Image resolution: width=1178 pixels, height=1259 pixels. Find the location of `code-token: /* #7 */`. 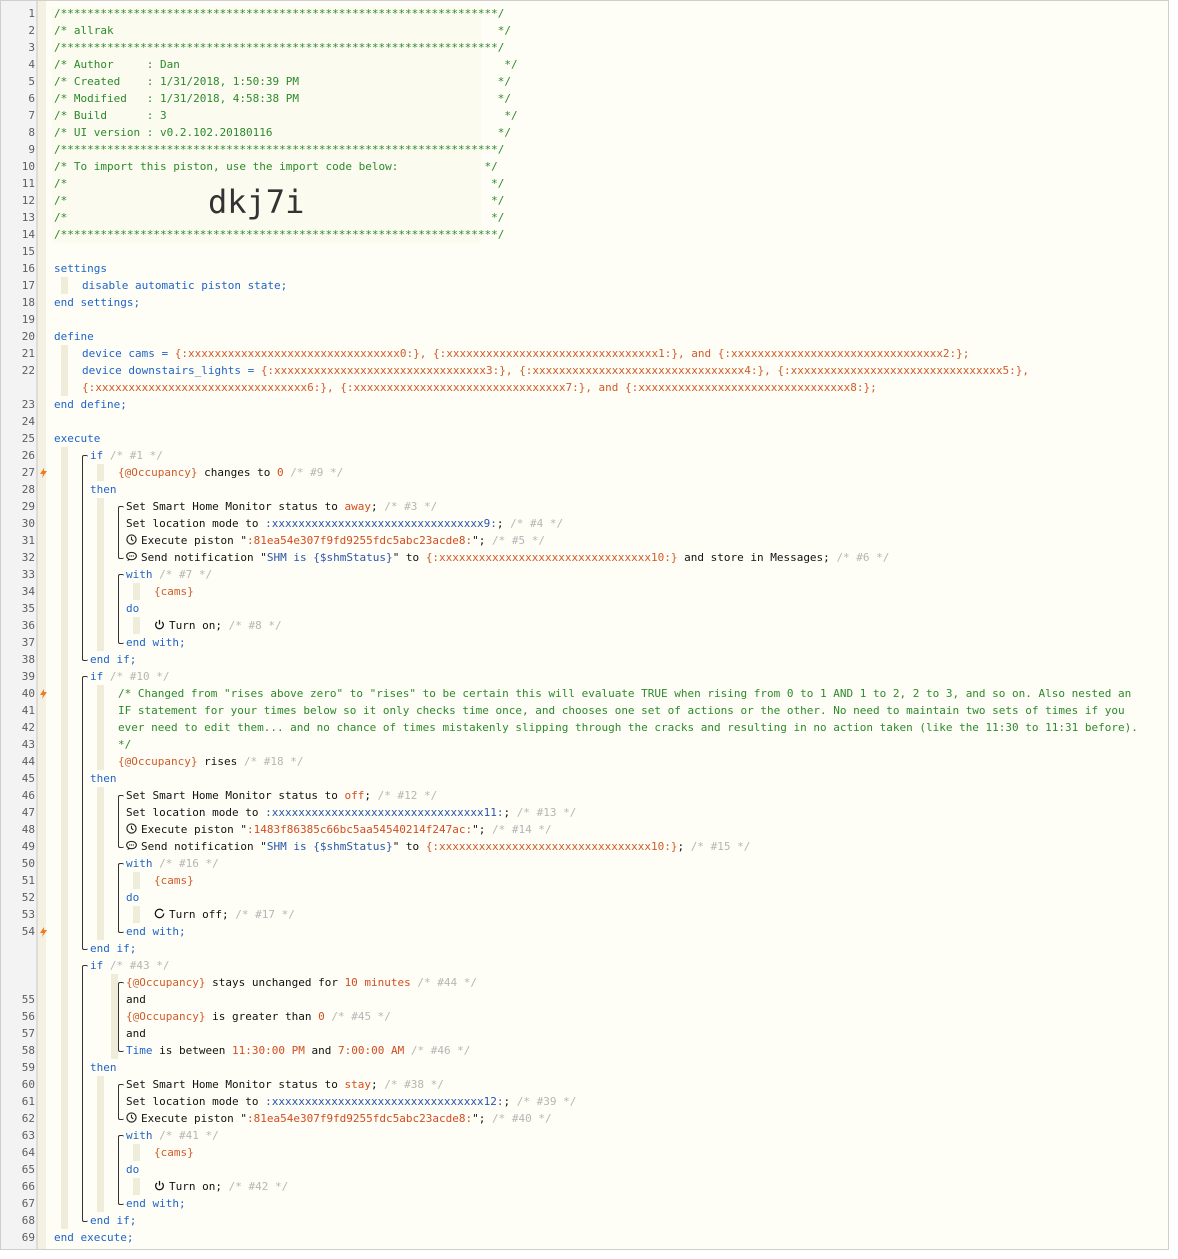

code-token: /* #7 */ is located at coordinates (182, 574).